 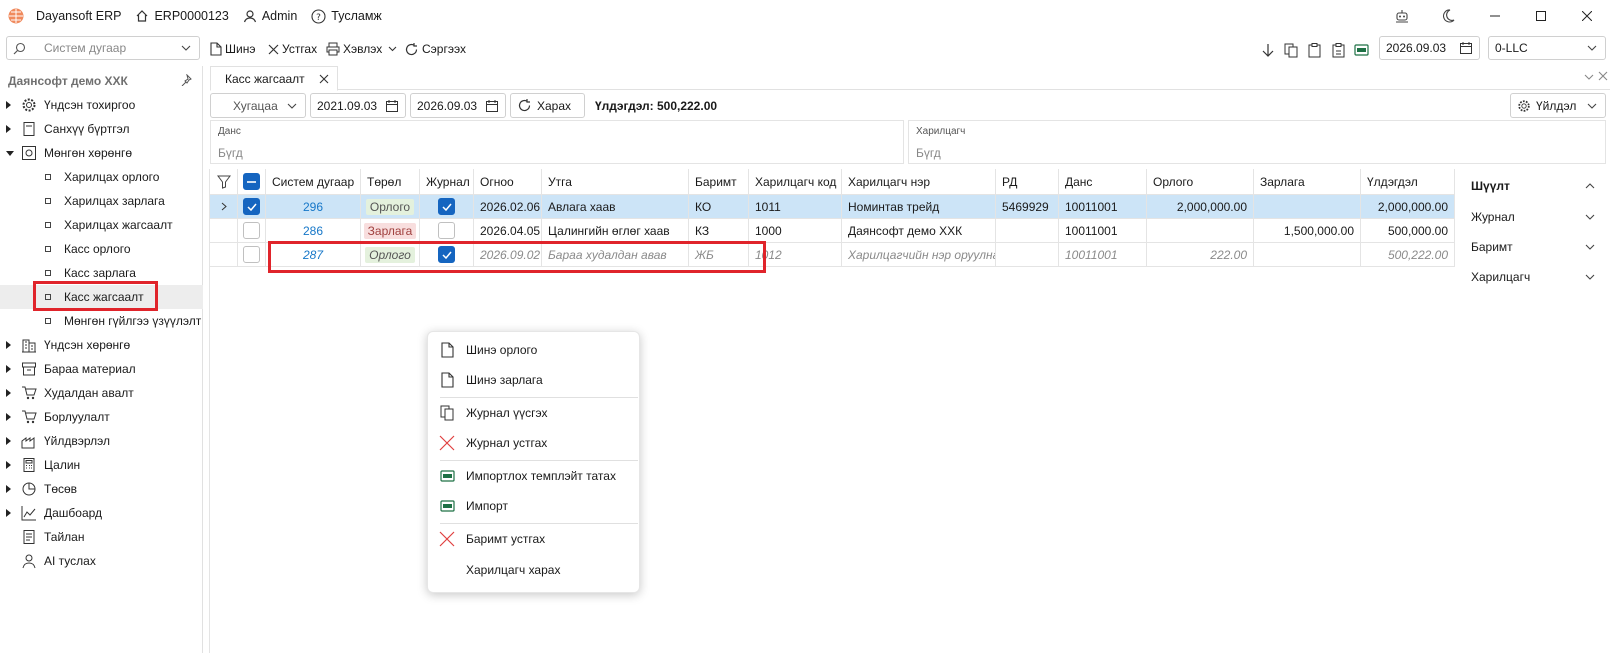 I want to click on column-header: Харилцагч нэр, so click(x=919, y=182).